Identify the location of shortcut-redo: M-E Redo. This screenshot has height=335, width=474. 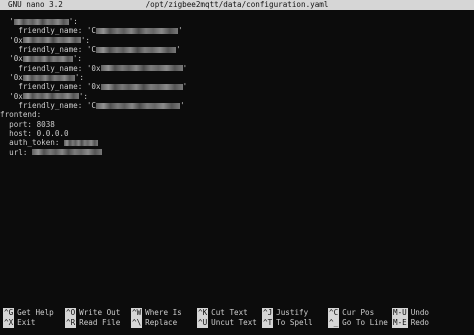
(410, 323).